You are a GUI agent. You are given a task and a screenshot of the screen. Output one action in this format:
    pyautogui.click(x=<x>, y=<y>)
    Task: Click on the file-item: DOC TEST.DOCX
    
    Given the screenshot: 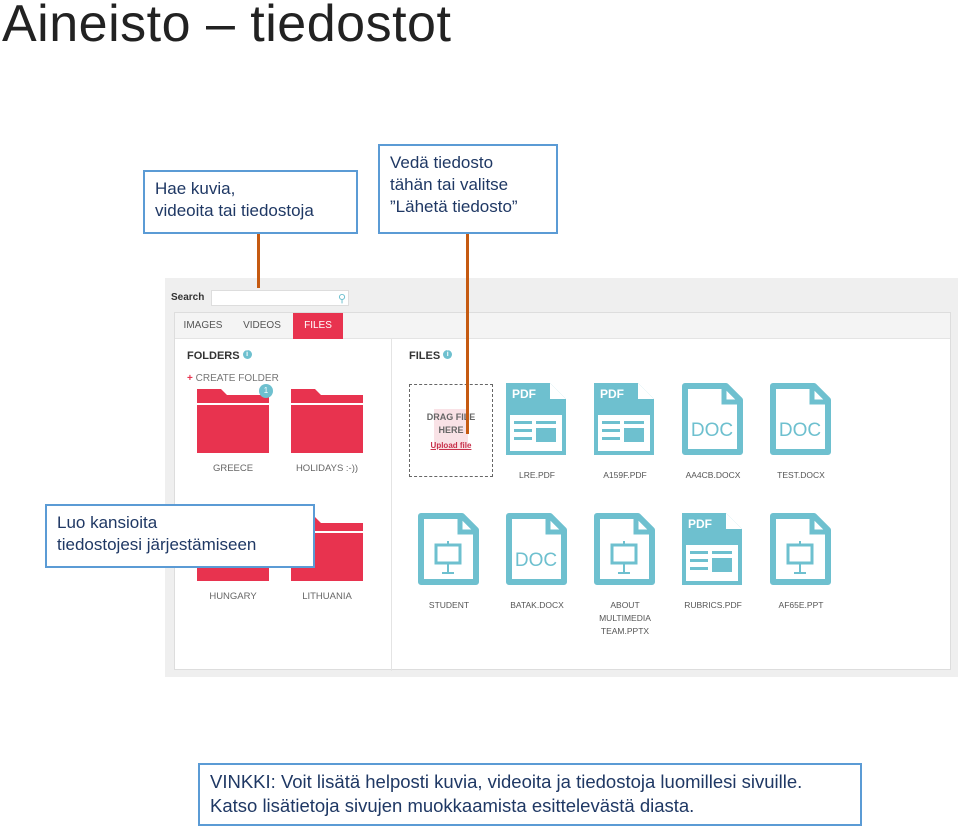 What is the action you would take?
    pyautogui.click(x=801, y=432)
    